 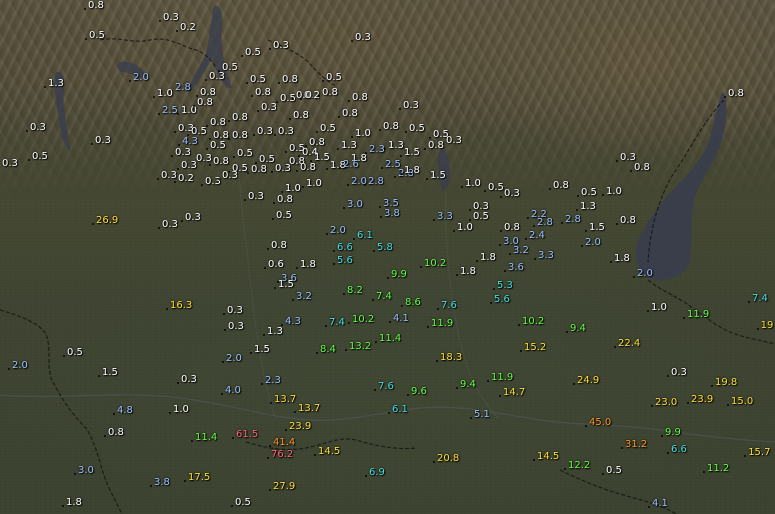 What do you see at coordinates (168, 111) in the screenshot?
I see `station-value: 2.5` at bounding box center [168, 111].